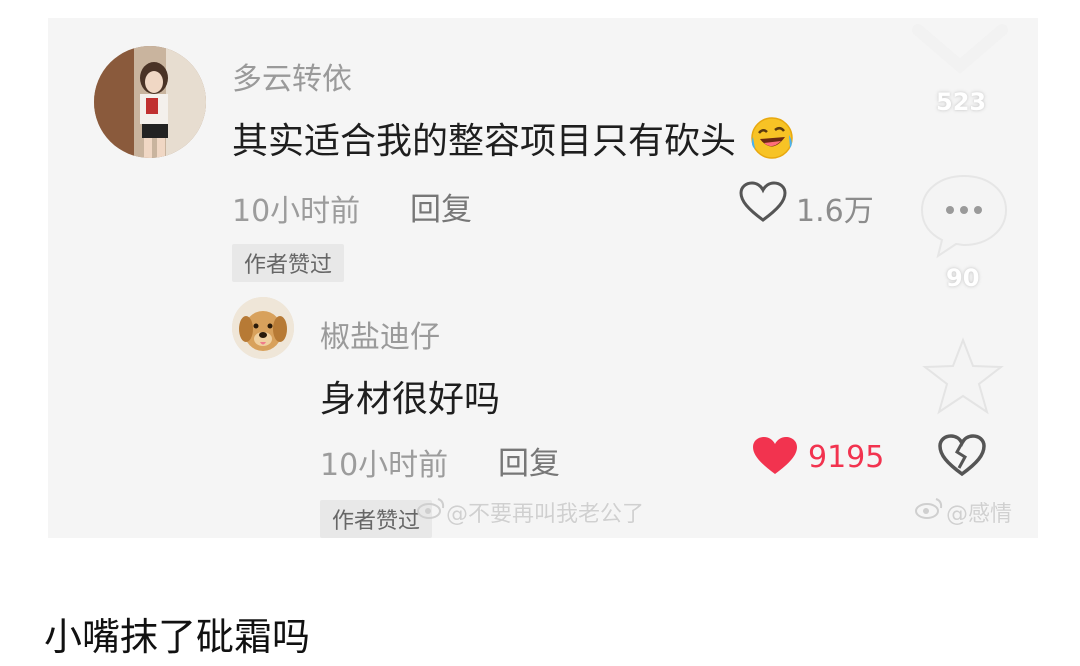 The image size is (1080, 666). Describe the element at coordinates (545, 514) in the screenshot. I see `watermark-left: @不要再叫我老公了` at that location.